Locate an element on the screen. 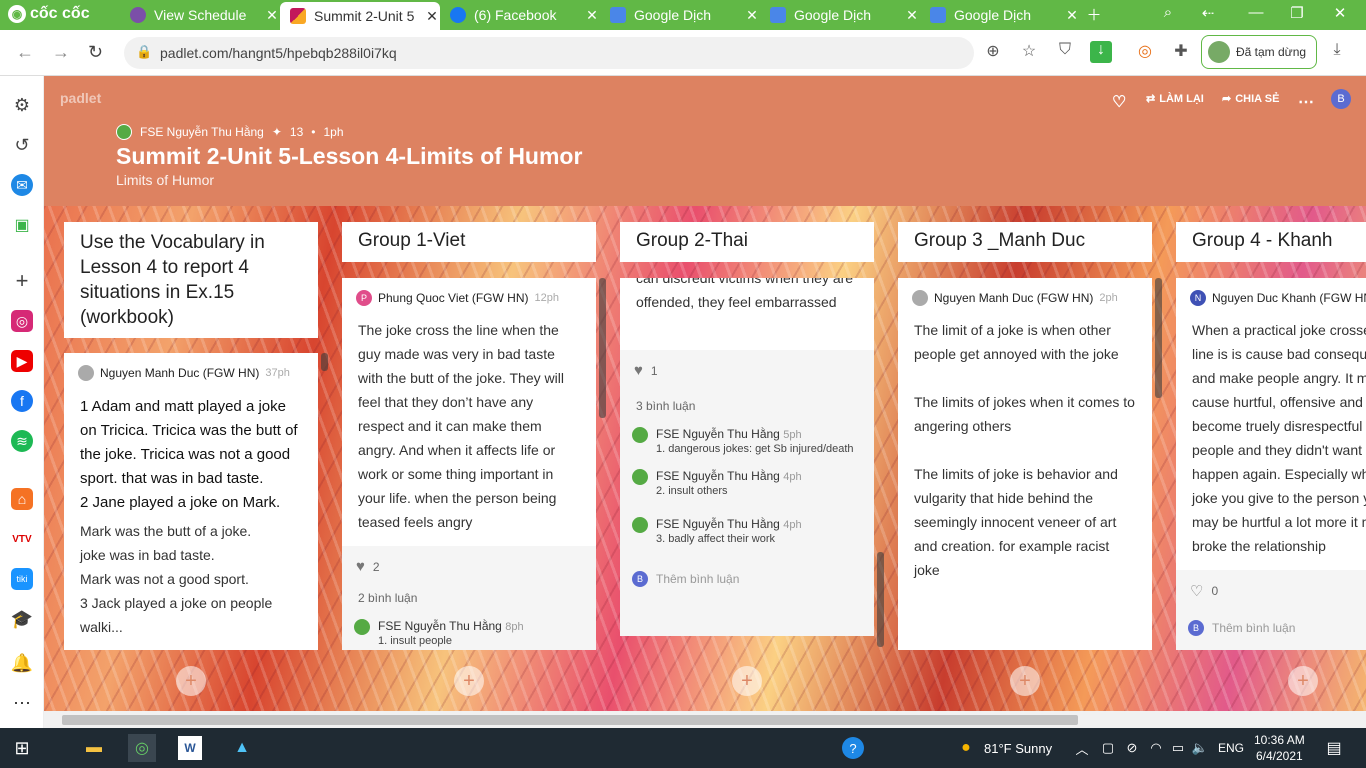 The image size is (1366, 768). instagram-icon: ◎ is located at coordinates (22, 321).